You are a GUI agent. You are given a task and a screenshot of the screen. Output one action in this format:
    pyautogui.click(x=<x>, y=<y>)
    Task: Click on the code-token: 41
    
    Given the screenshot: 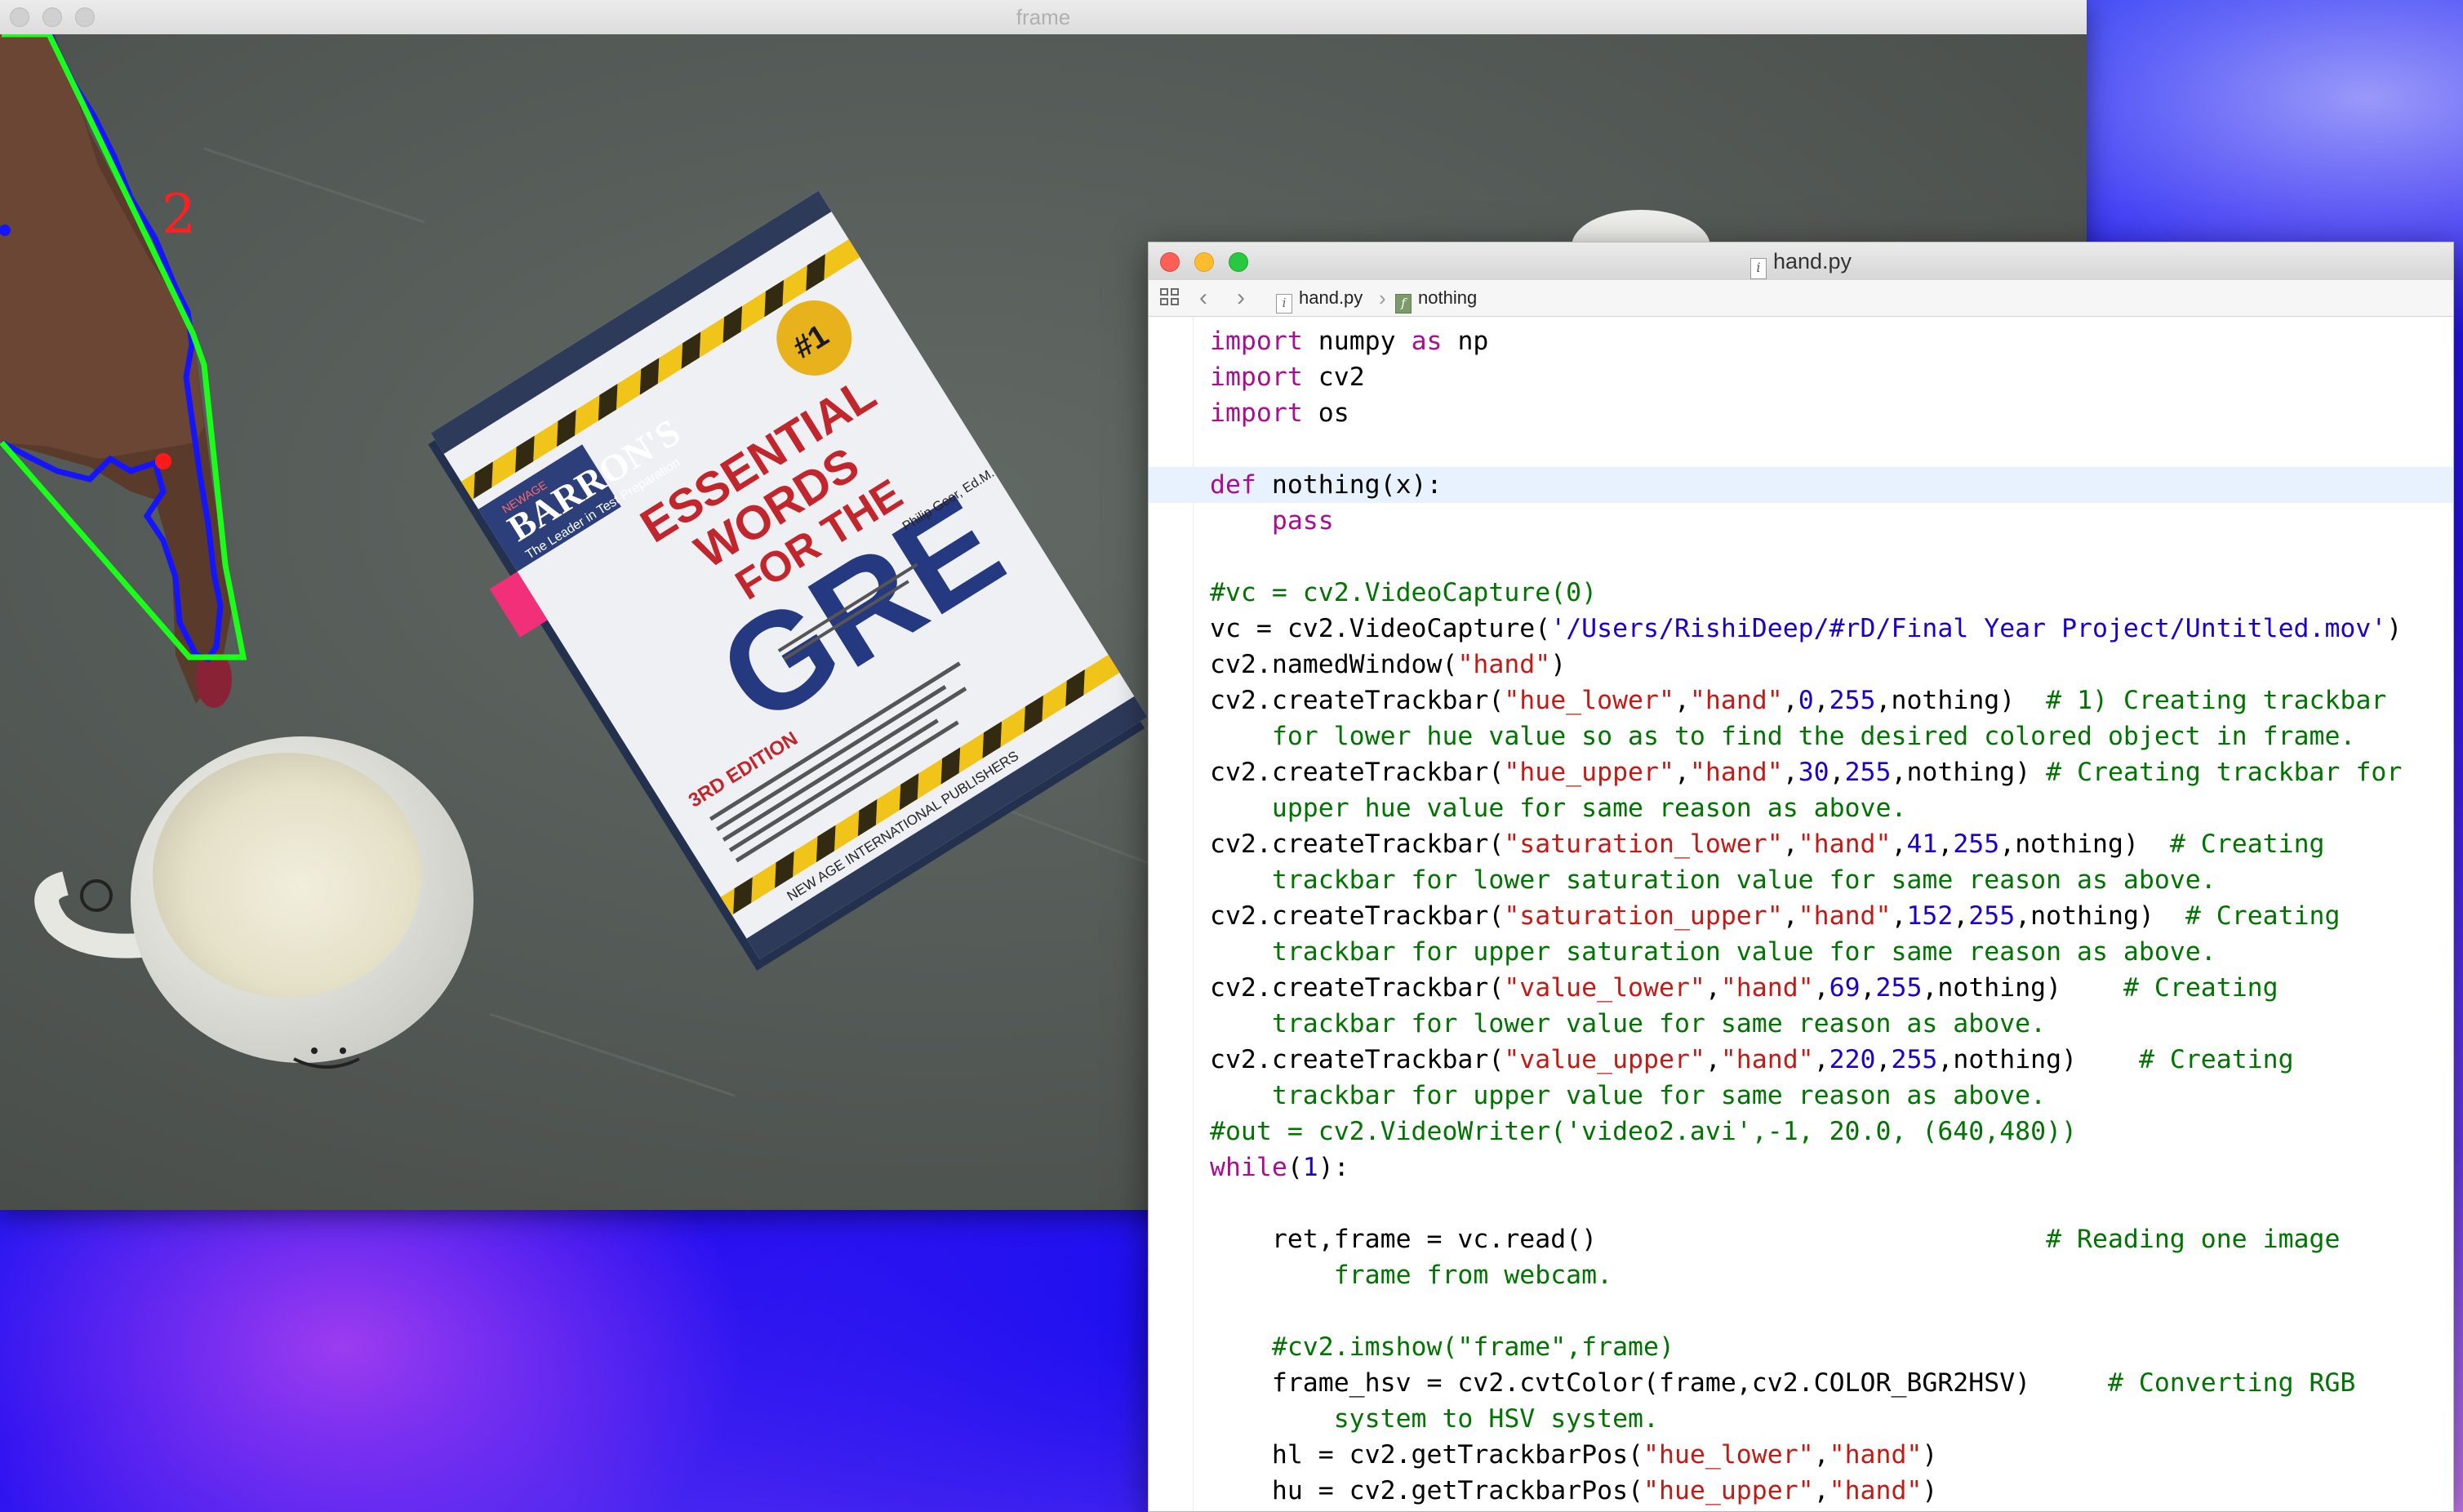 What is the action you would take?
    pyautogui.click(x=1922, y=844)
    